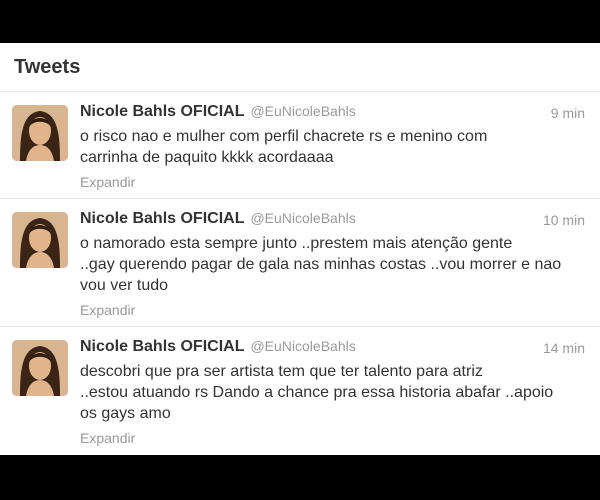 Image resolution: width=600 pixels, height=500 pixels. I want to click on panel-header: Tweets, so click(300, 67).